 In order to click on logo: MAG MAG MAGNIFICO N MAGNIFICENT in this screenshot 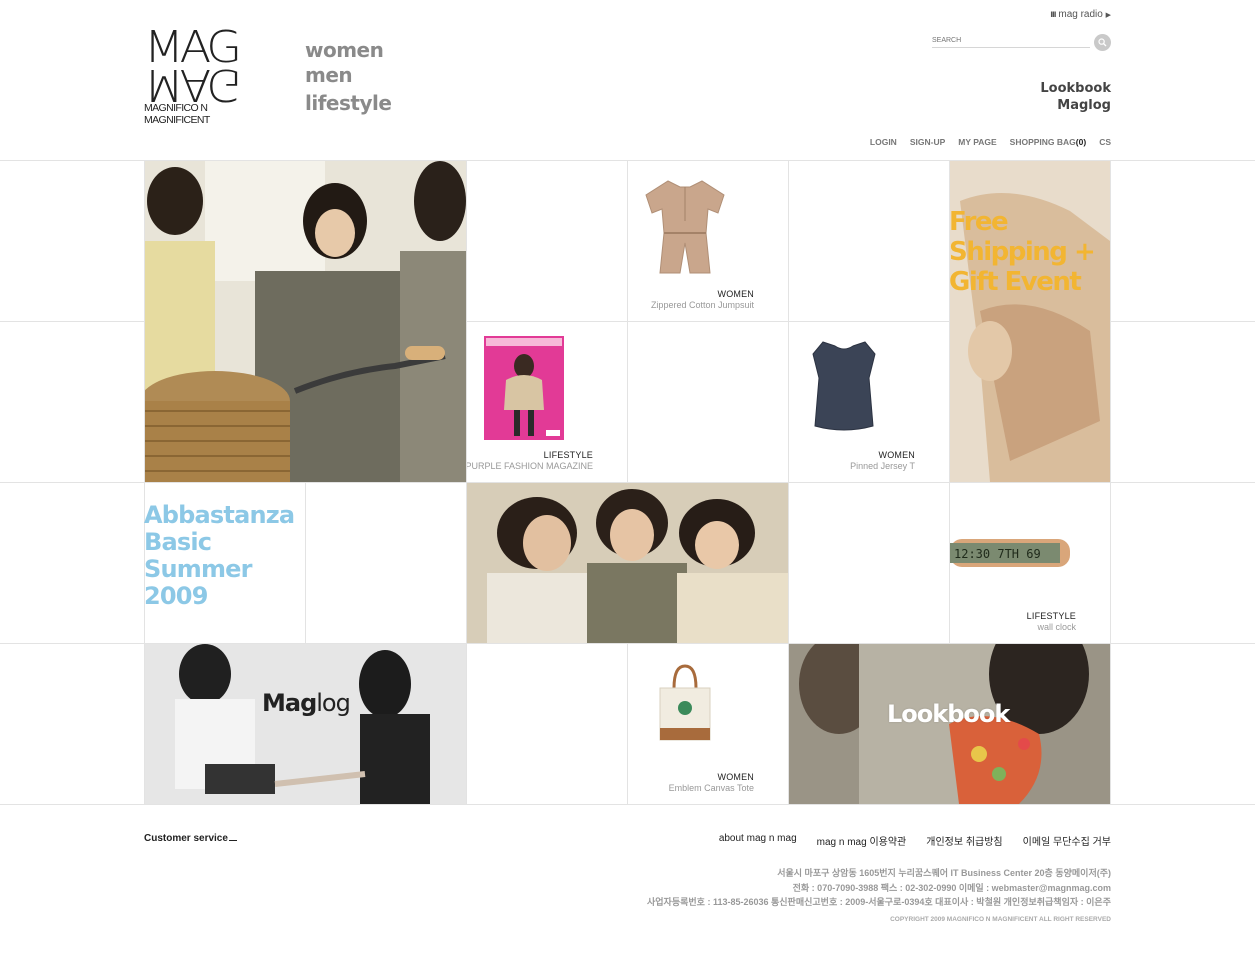, I will do `click(193, 78)`.